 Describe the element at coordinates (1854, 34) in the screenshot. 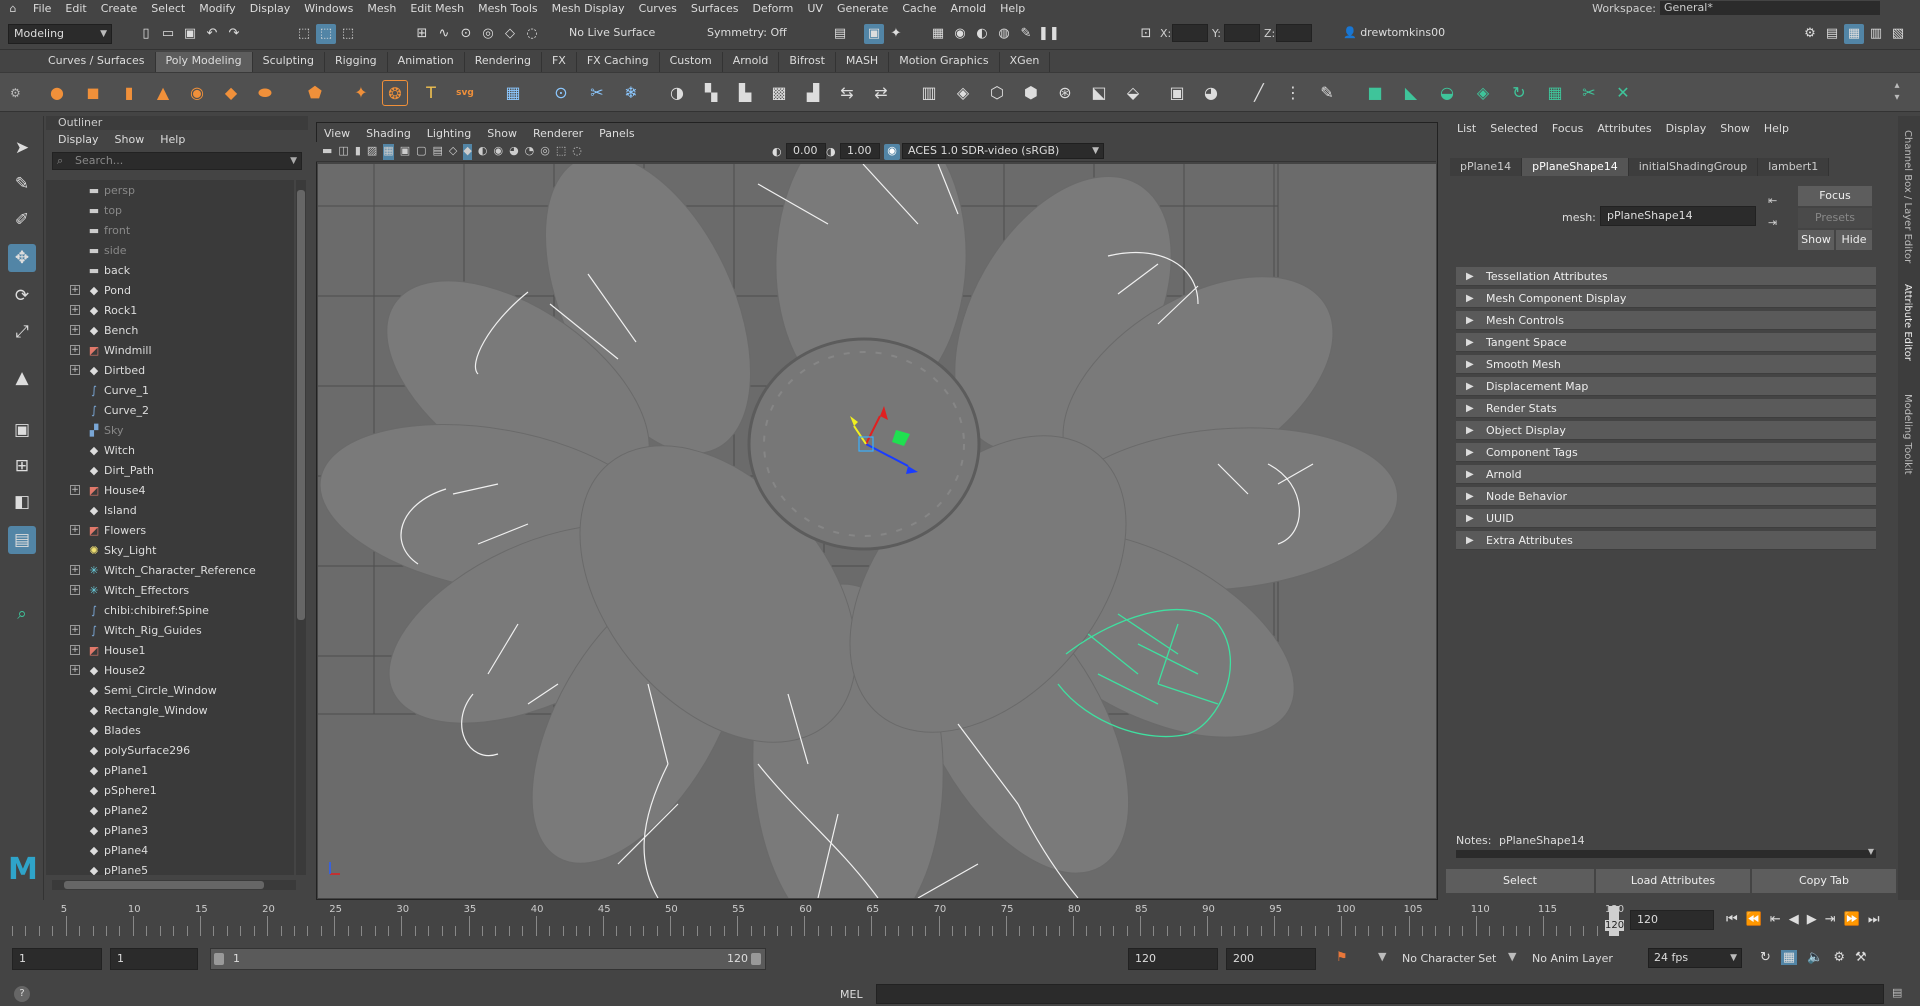

I see `attribute-editor-icon: ▦` at that location.